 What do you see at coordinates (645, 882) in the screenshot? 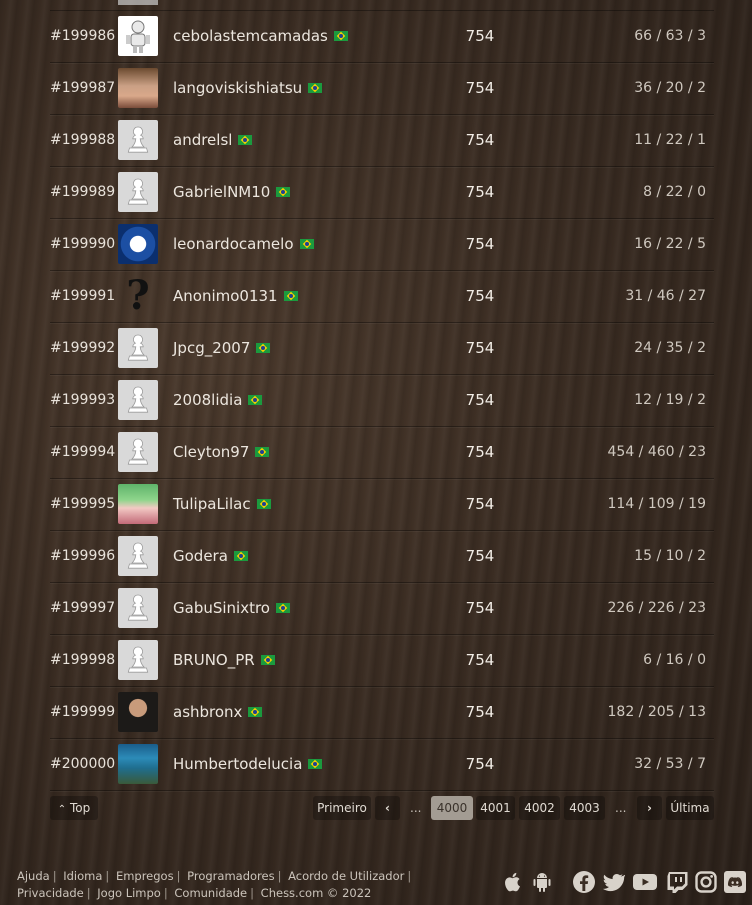
I see `youtube-icon` at bounding box center [645, 882].